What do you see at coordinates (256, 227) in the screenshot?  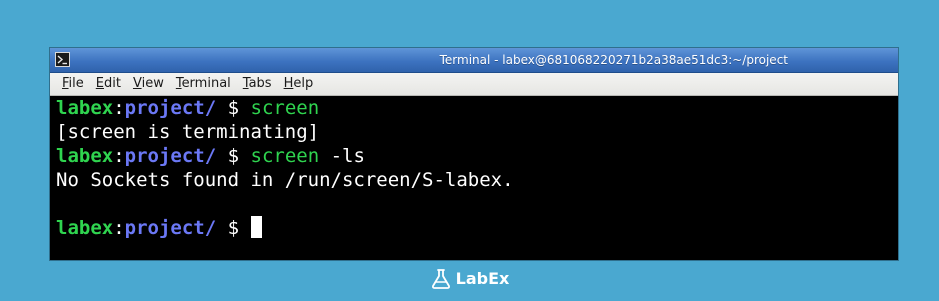 I see `terminal-cursor` at bounding box center [256, 227].